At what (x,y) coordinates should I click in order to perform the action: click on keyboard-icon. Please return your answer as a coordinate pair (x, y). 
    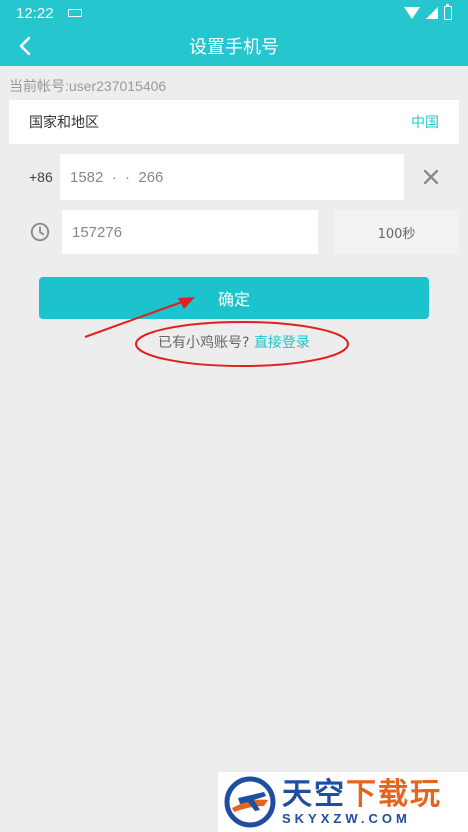
    Looking at the image, I should click on (74, 13).